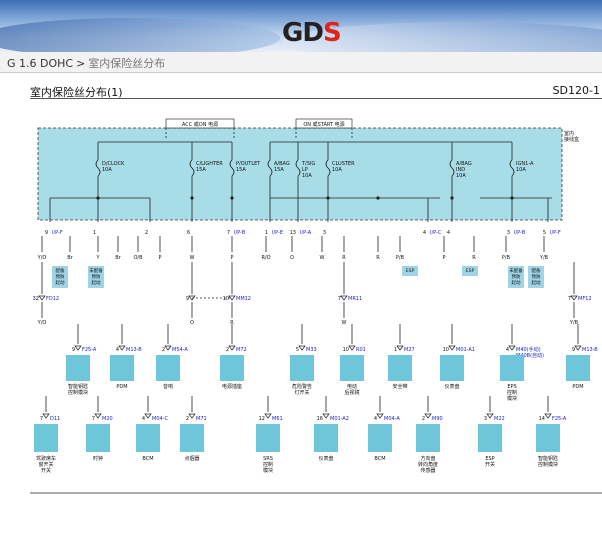  What do you see at coordinates (60, 270) in the screenshot?
I see `note-text-0-0: 配备` at bounding box center [60, 270].